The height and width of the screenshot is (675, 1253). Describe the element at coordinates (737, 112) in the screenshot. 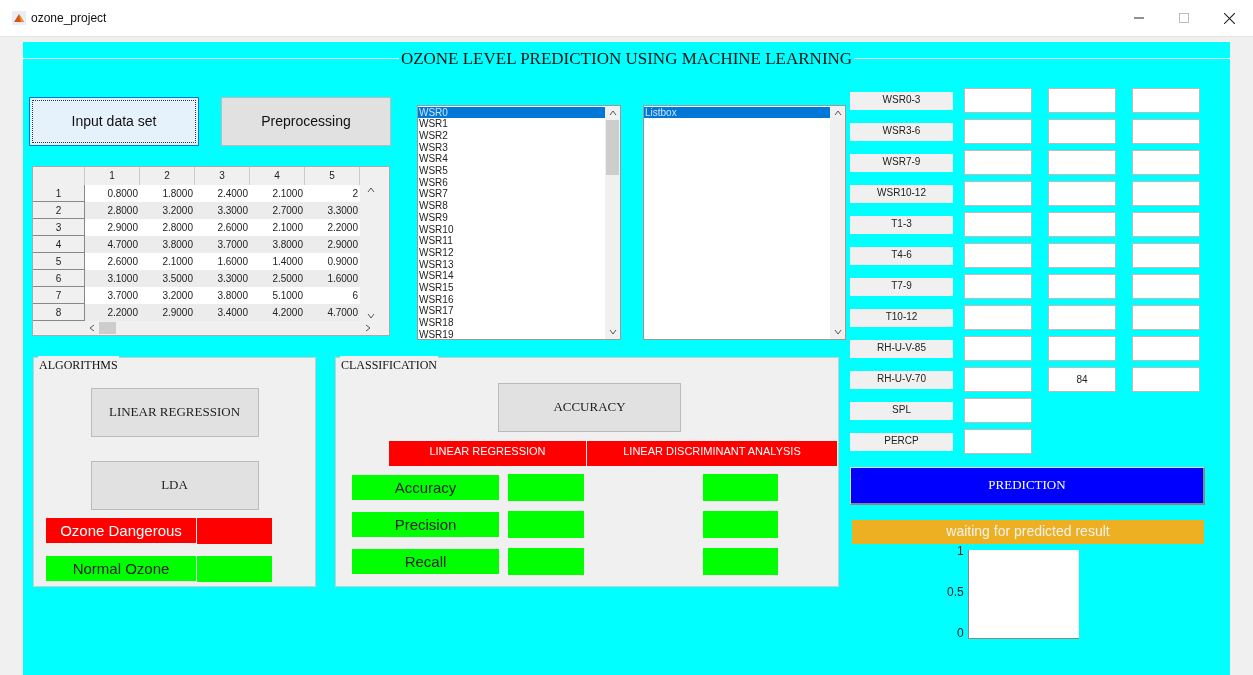

I see `list-item: Listbox` at that location.